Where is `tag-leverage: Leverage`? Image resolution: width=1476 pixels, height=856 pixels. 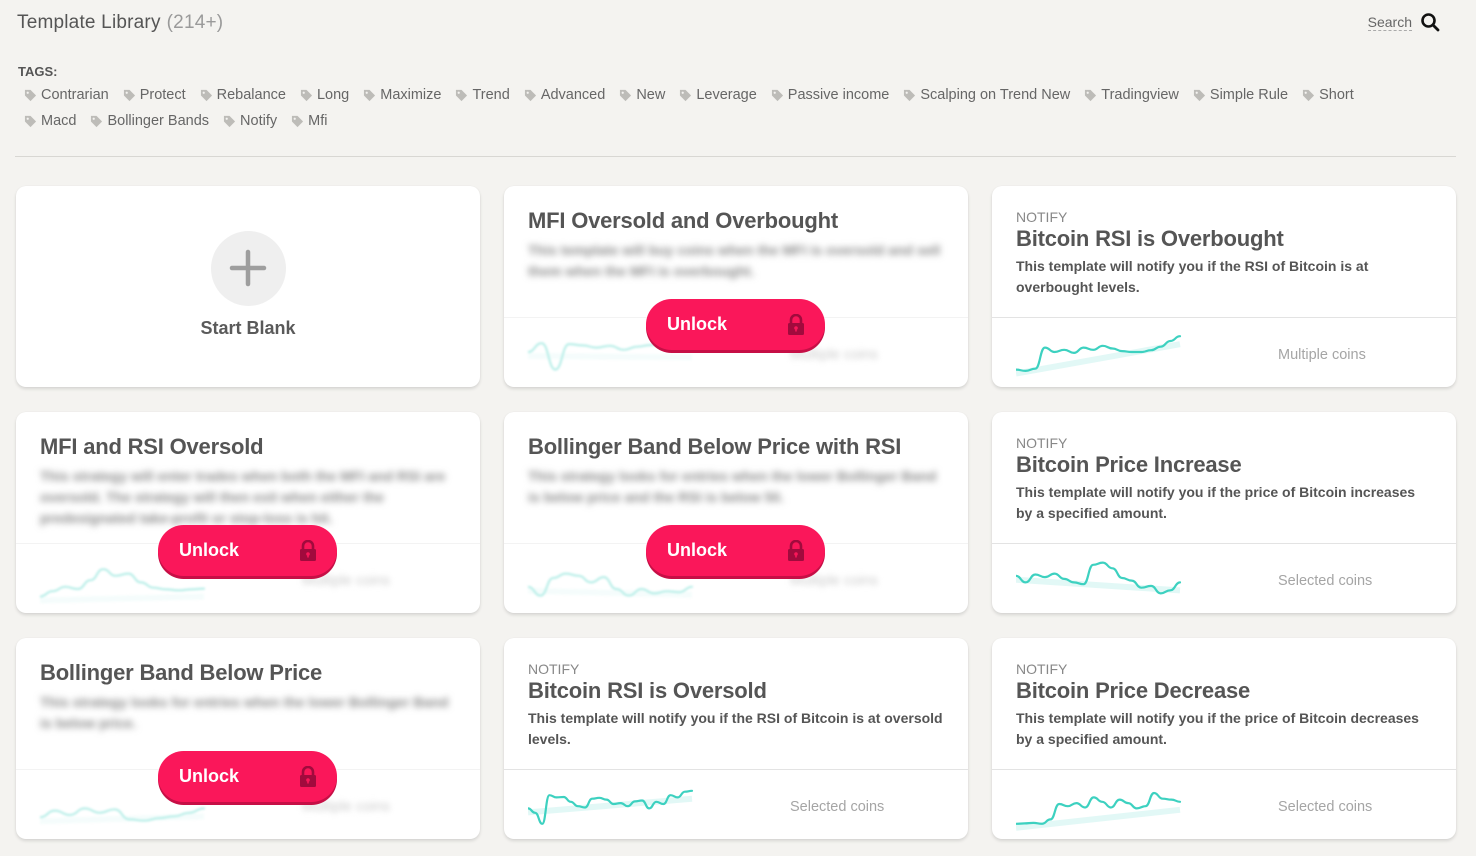 tag-leverage: Leverage is located at coordinates (718, 95).